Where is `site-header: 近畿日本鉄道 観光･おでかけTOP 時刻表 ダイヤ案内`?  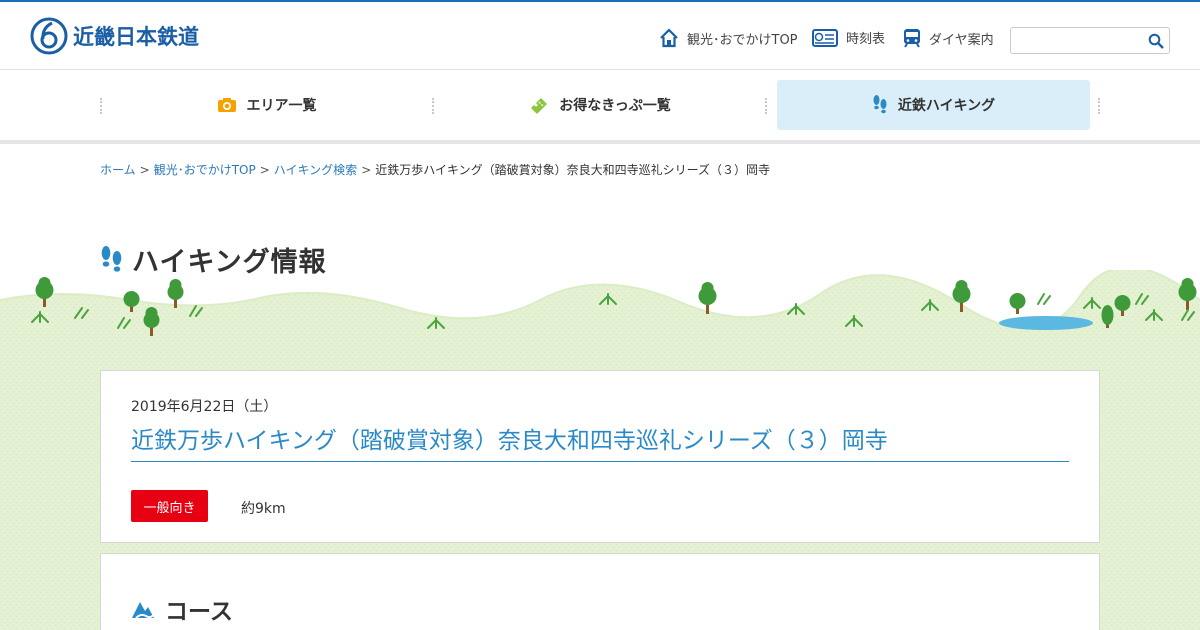 site-header: 近畿日本鉄道 観光･おでかけTOP 時刻表 ダイヤ案内 is located at coordinates (600, 36).